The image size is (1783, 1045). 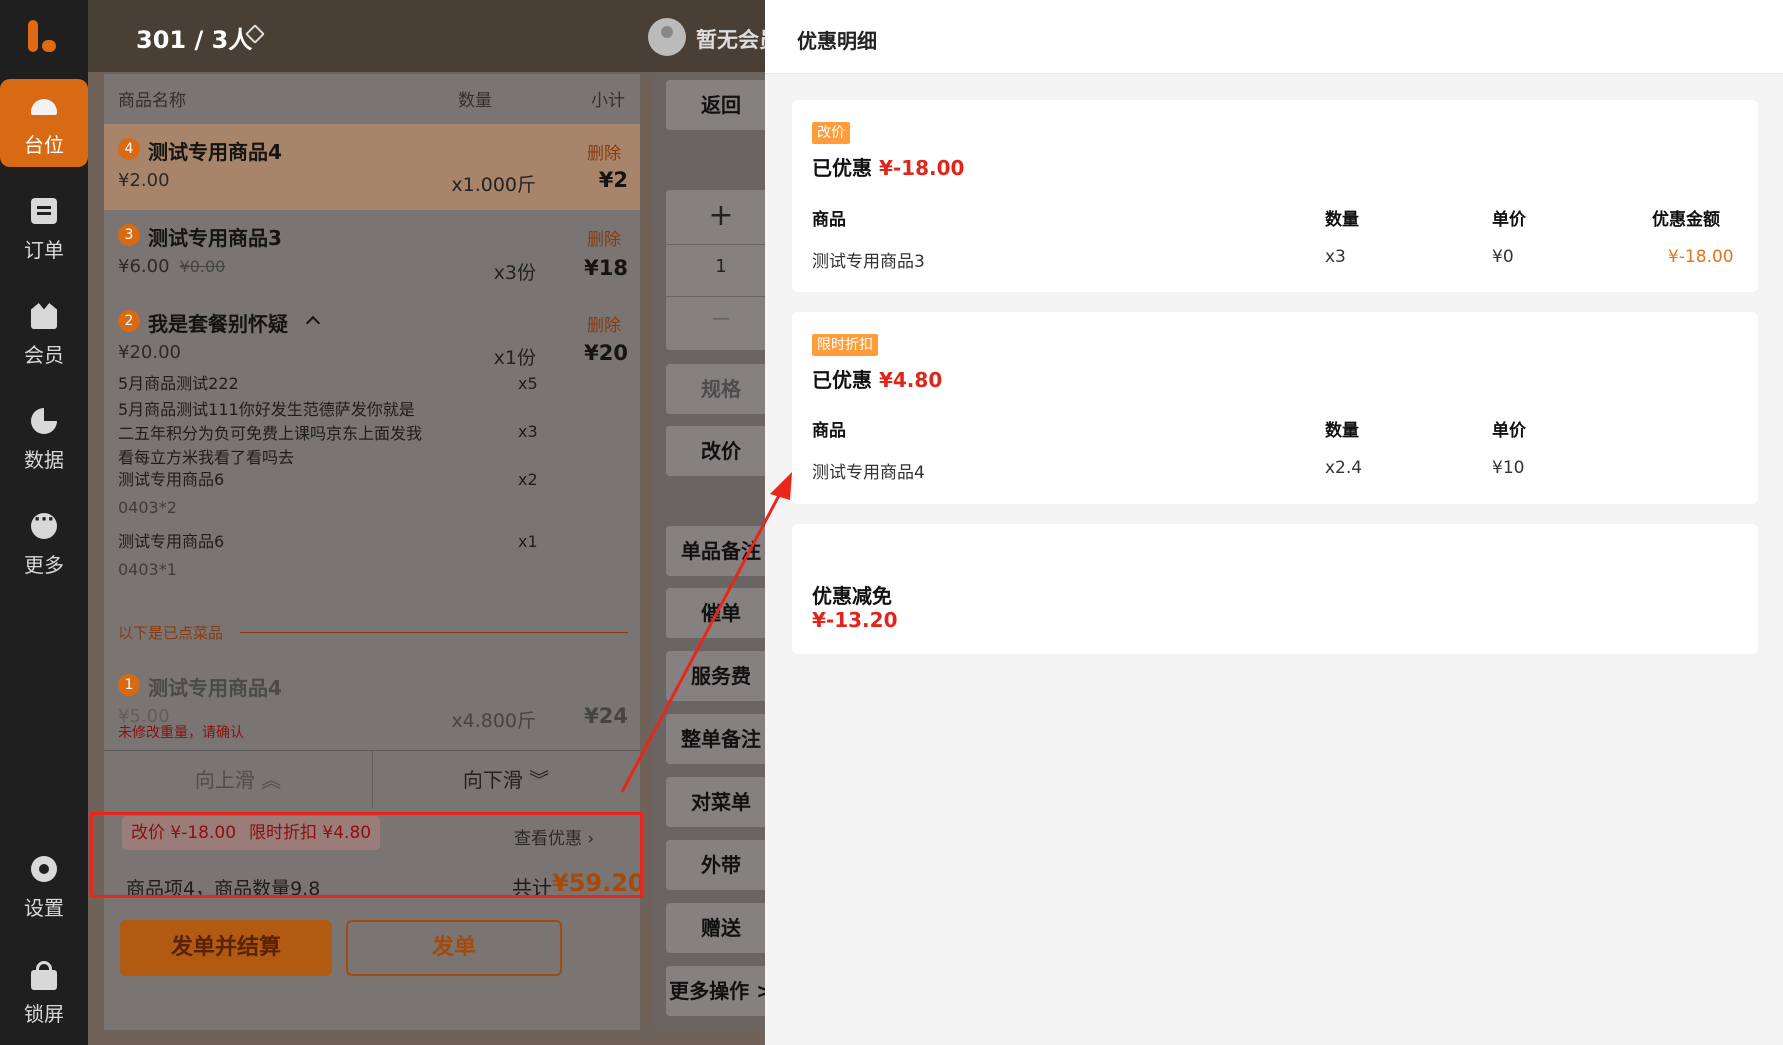 What do you see at coordinates (837, 41) in the screenshot?
I see `drawer-title: 优惠明细` at bounding box center [837, 41].